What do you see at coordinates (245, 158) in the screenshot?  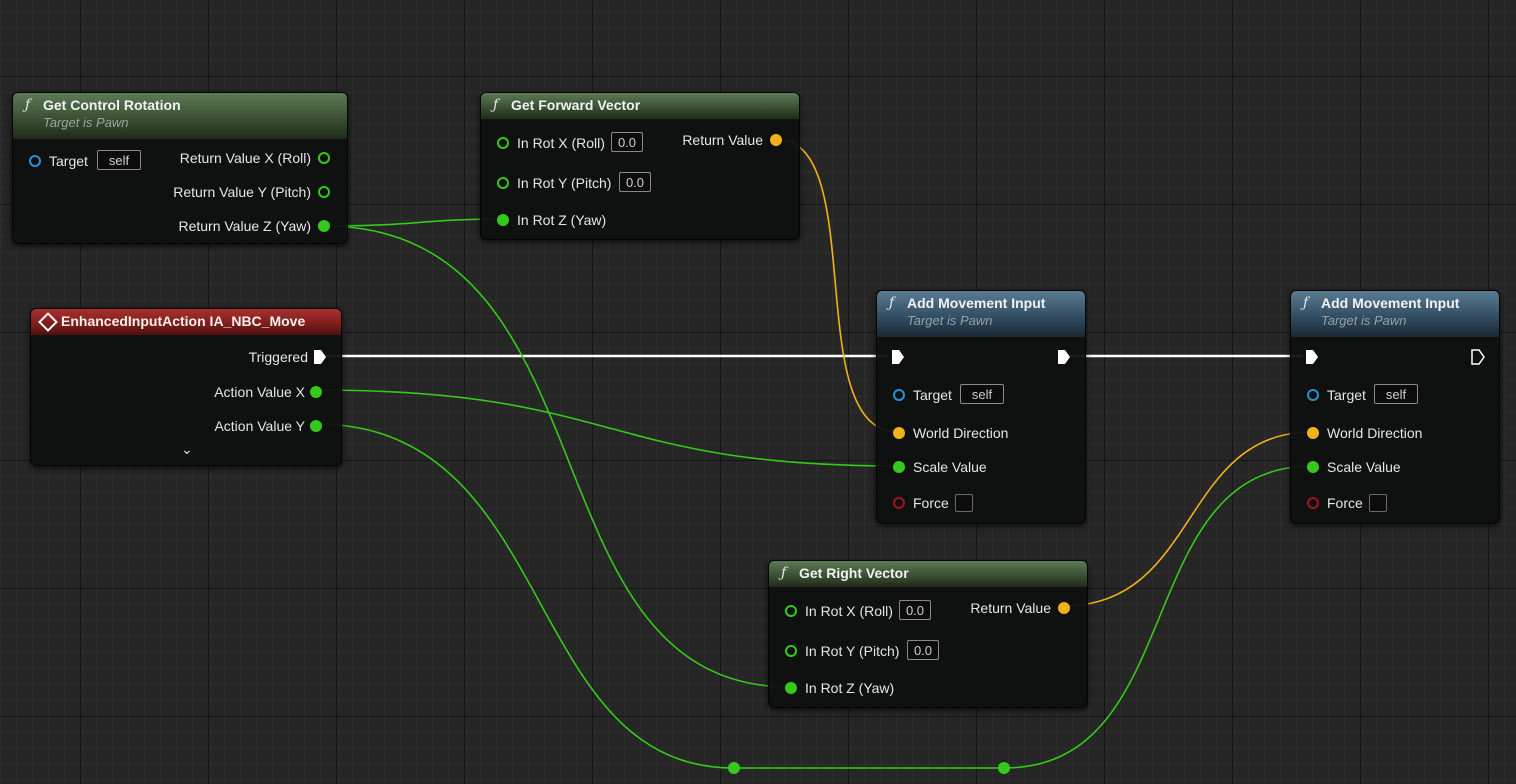 I see `return-x-label: Return Value X (Roll)` at bounding box center [245, 158].